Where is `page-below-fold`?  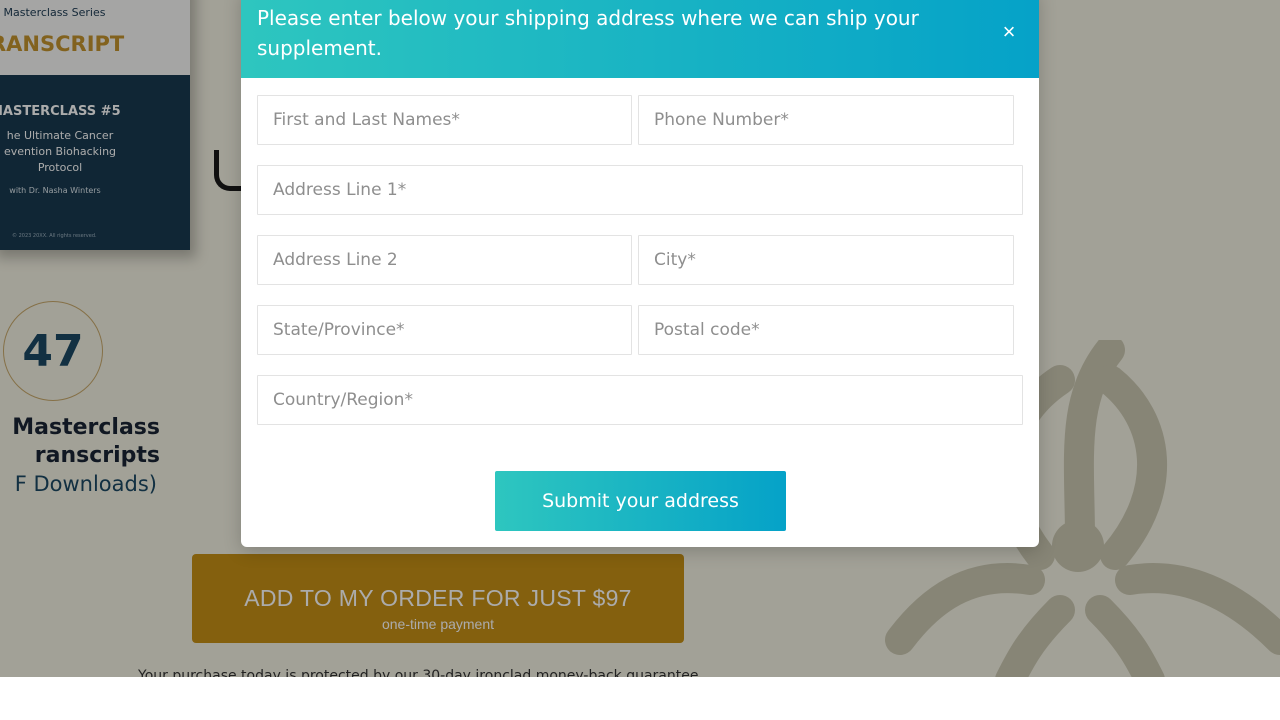 page-below-fold is located at coordinates (640, 698).